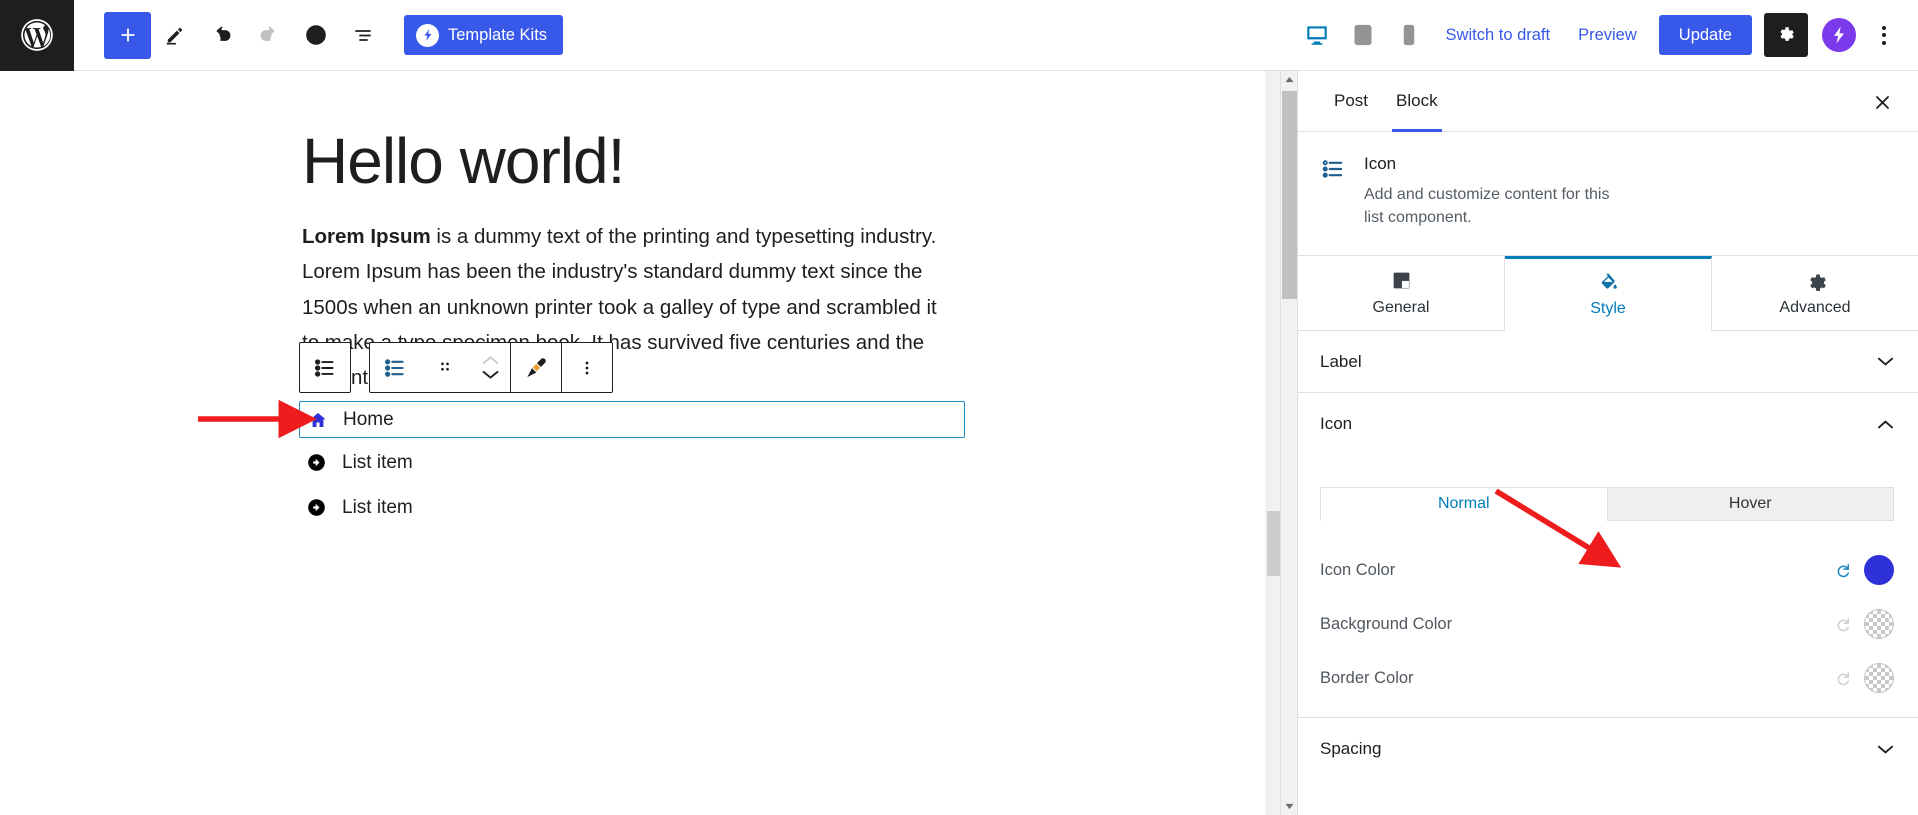  Describe the element at coordinates (1815, 307) in the screenshot. I see `tab-advanced-label: Advanced` at that location.